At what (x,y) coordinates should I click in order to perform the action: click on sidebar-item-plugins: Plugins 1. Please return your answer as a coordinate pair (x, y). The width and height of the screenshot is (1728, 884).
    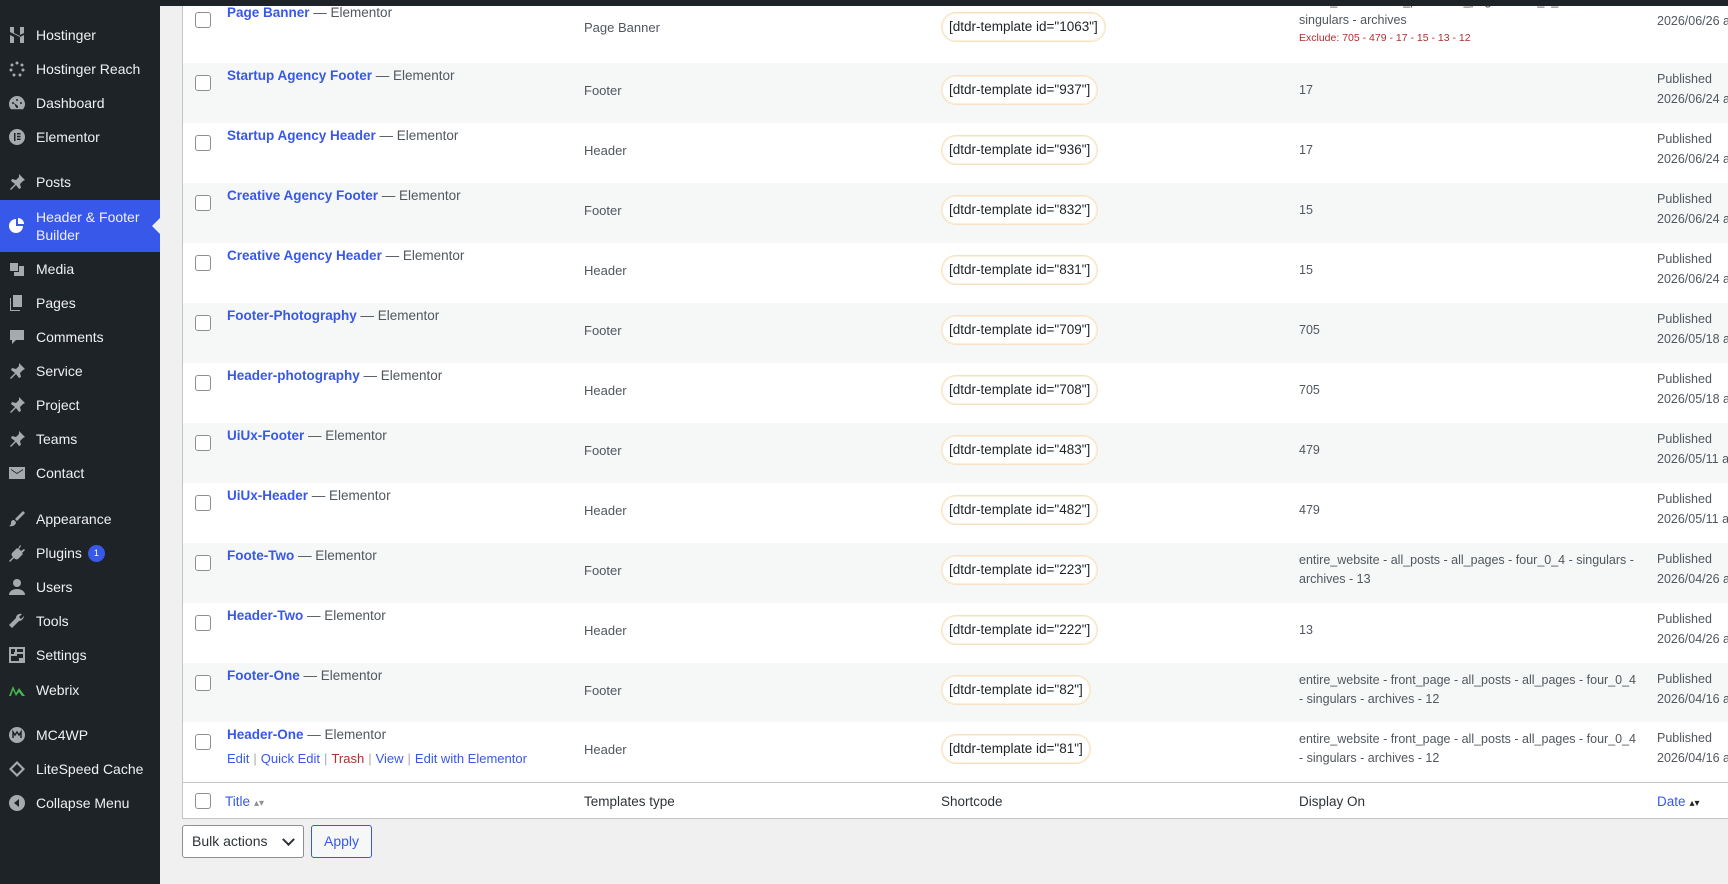
    Looking at the image, I should click on (80, 553).